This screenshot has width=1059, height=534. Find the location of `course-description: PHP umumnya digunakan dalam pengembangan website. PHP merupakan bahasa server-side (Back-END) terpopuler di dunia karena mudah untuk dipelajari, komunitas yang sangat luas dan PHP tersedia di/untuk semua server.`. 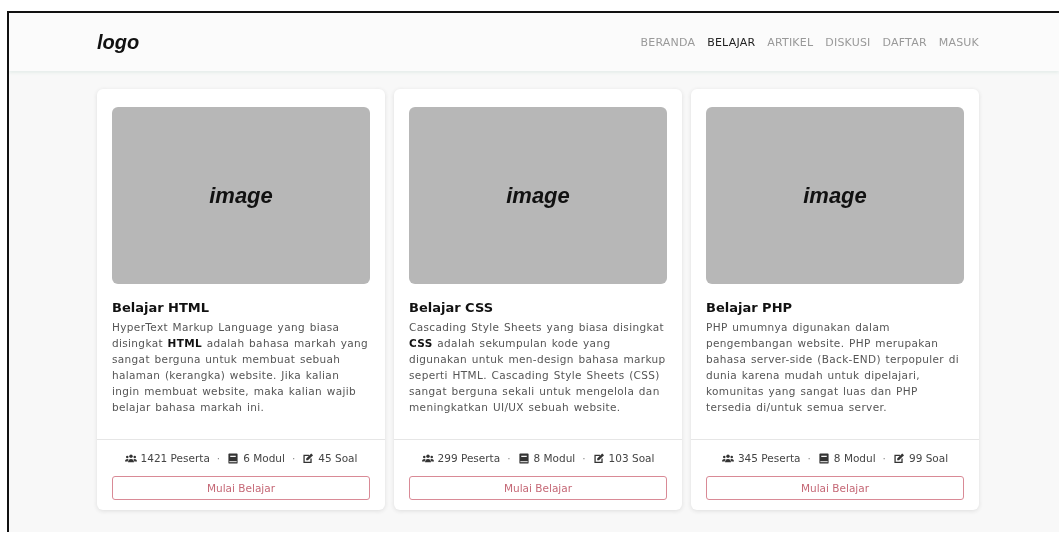

course-description: PHP umumnya digunakan dalam pengembangan website. PHP merupakan bahasa server-side (Back-END) terpopuler di dunia karena mudah untuk dipelajari, komunitas yang sangat luas dan PHP tersedia di/untuk semua server. is located at coordinates (833, 367).